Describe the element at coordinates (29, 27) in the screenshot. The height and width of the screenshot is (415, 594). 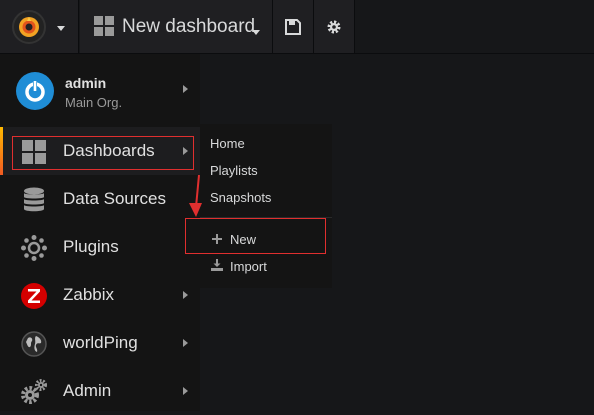
I see `grafana-logo-icon` at that location.